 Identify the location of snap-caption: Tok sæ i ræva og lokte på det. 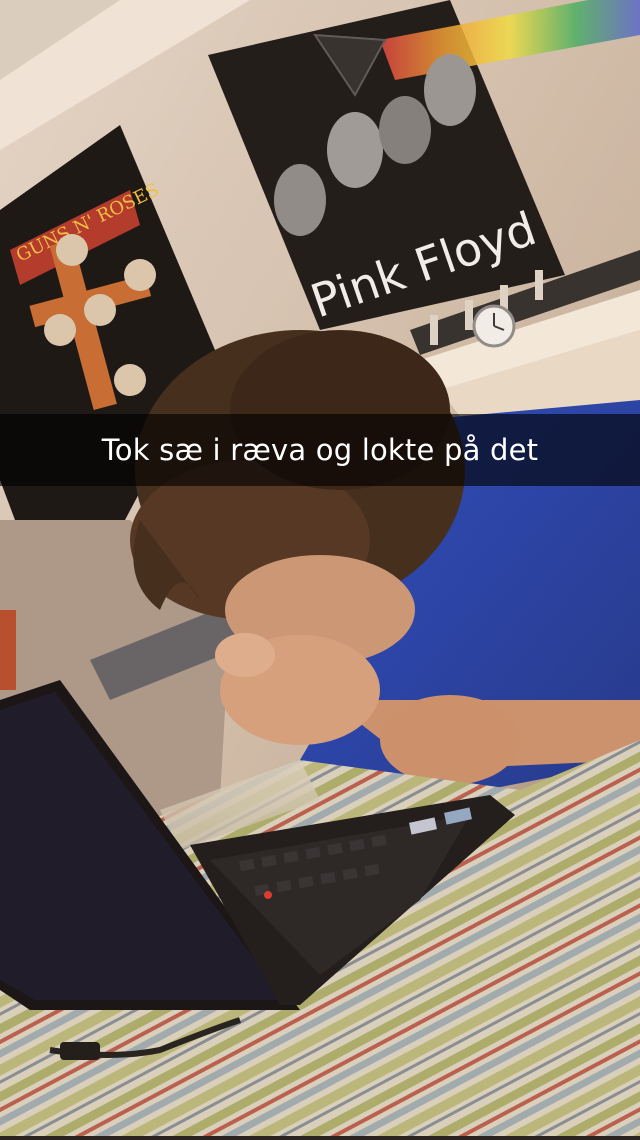
(320, 450).